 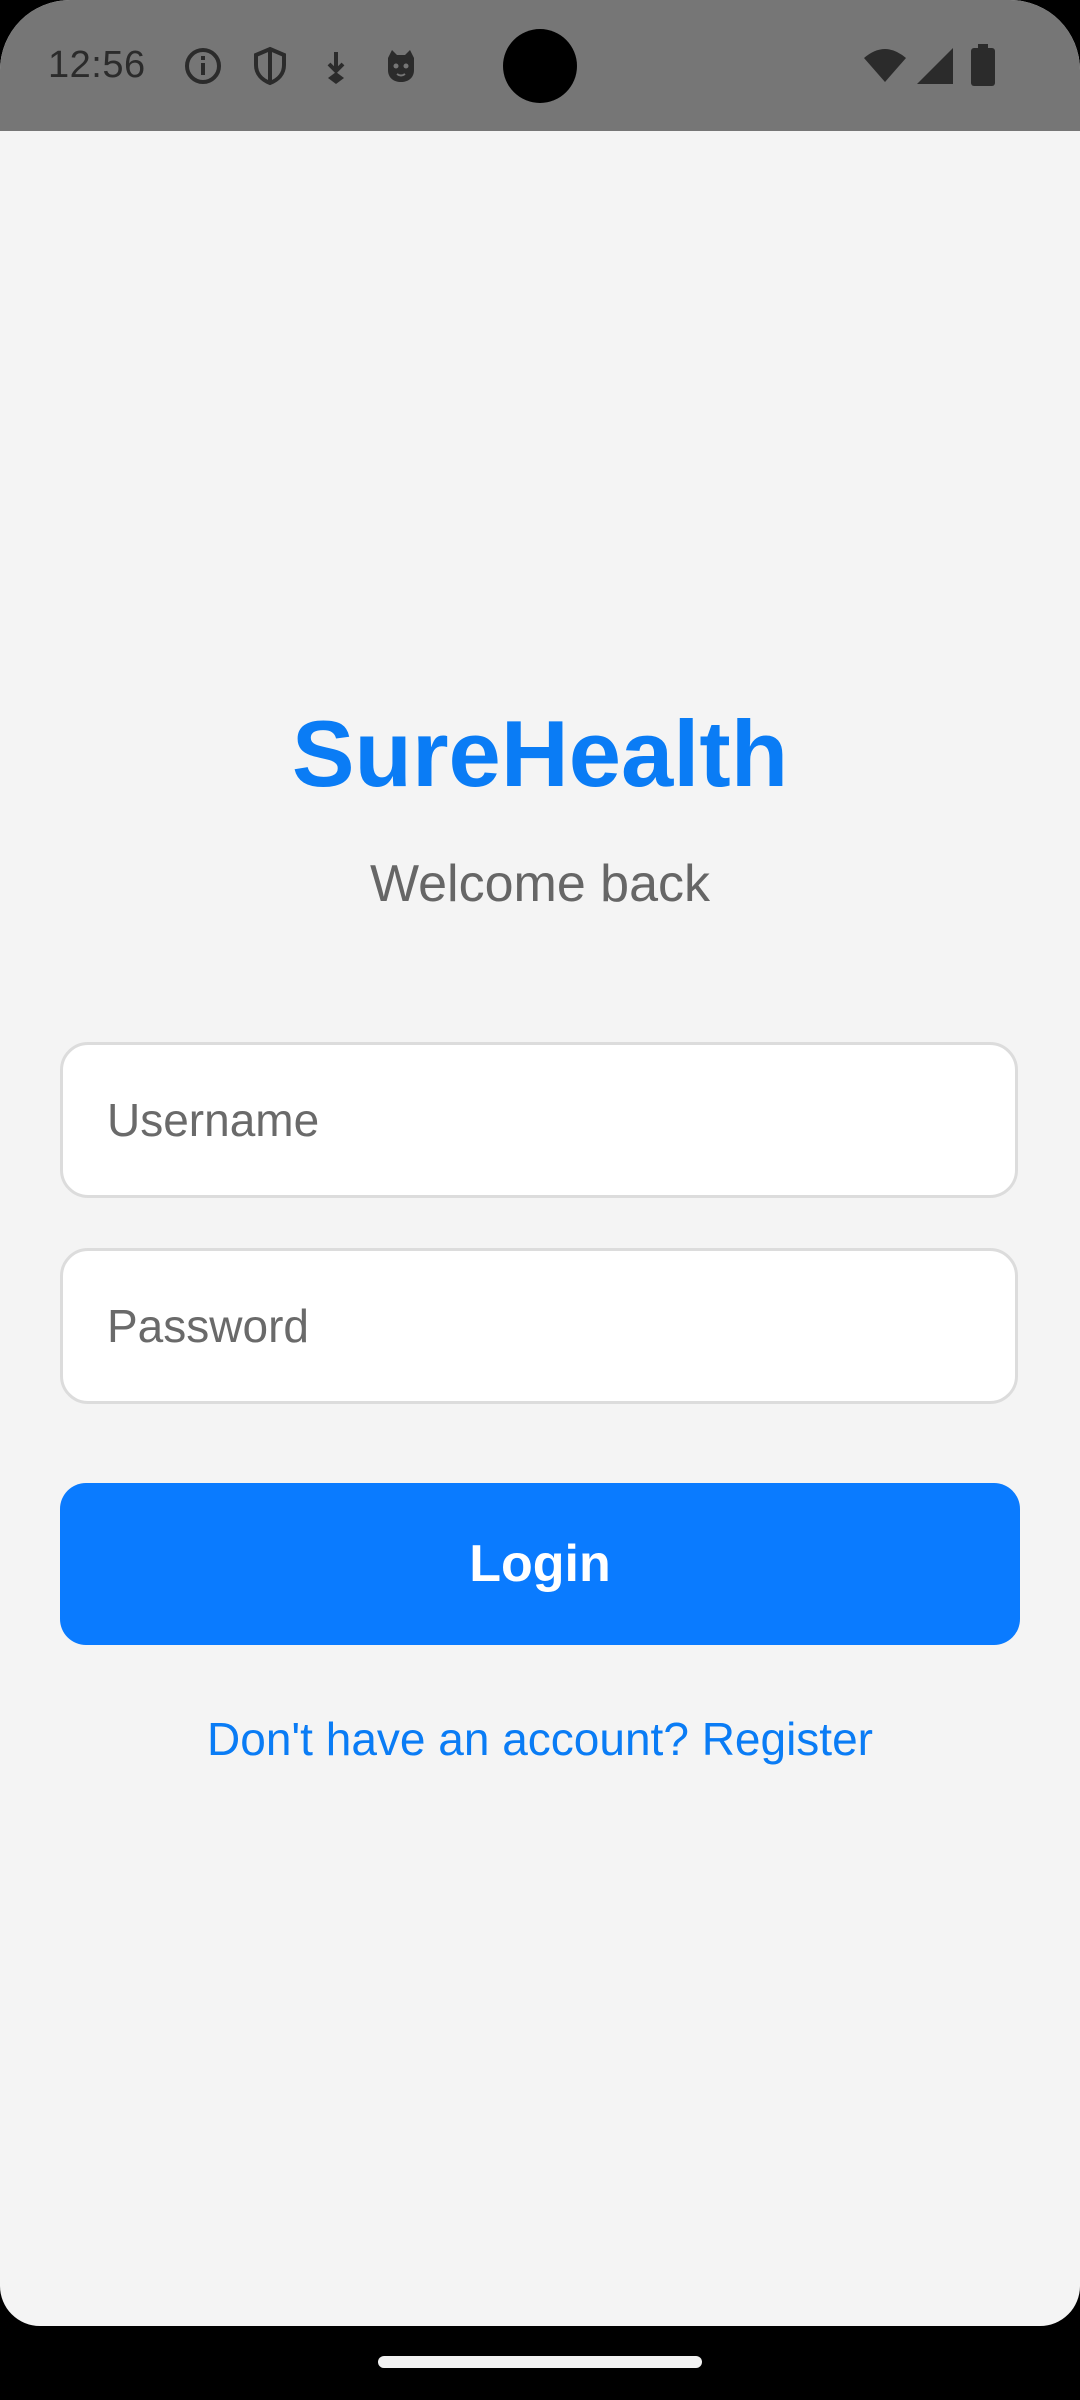 I want to click on username-field, so click(x=539, y=1120).